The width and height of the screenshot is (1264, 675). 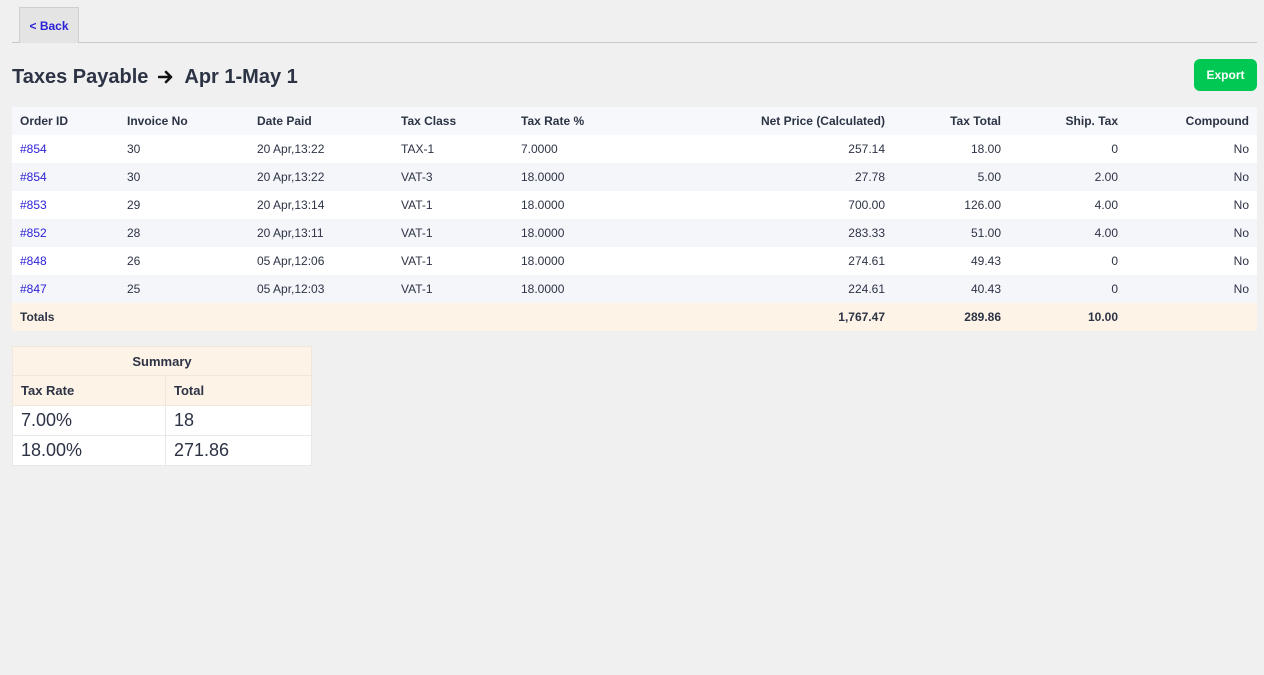 I want to click on page-title-text: Taxes Payable, so click(x=80, y=76).